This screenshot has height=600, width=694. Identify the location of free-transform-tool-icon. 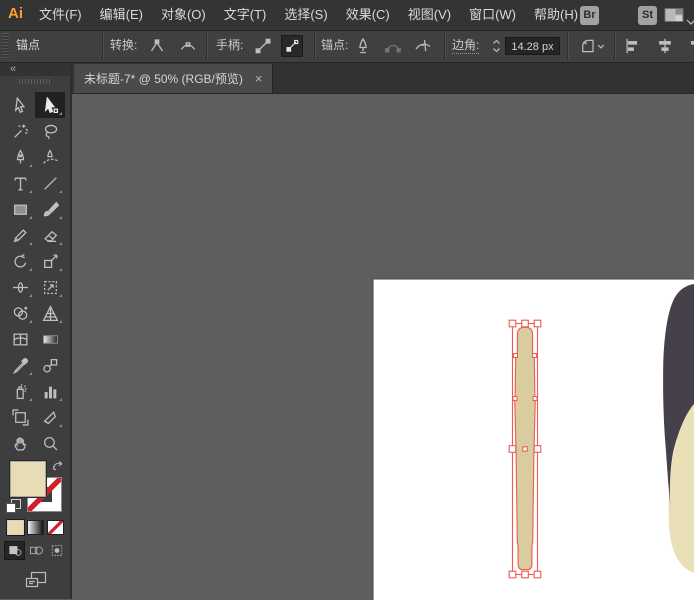
(50, 287).